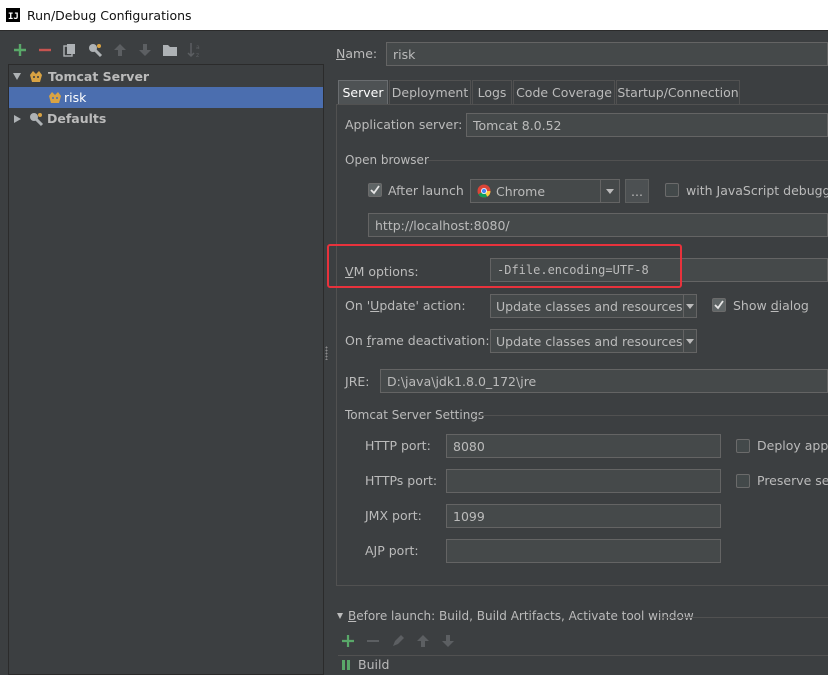 Image resolution: width=828 pixels, height=675 pixels. I want to click on http-port-field: 8080, so click(583, 446).